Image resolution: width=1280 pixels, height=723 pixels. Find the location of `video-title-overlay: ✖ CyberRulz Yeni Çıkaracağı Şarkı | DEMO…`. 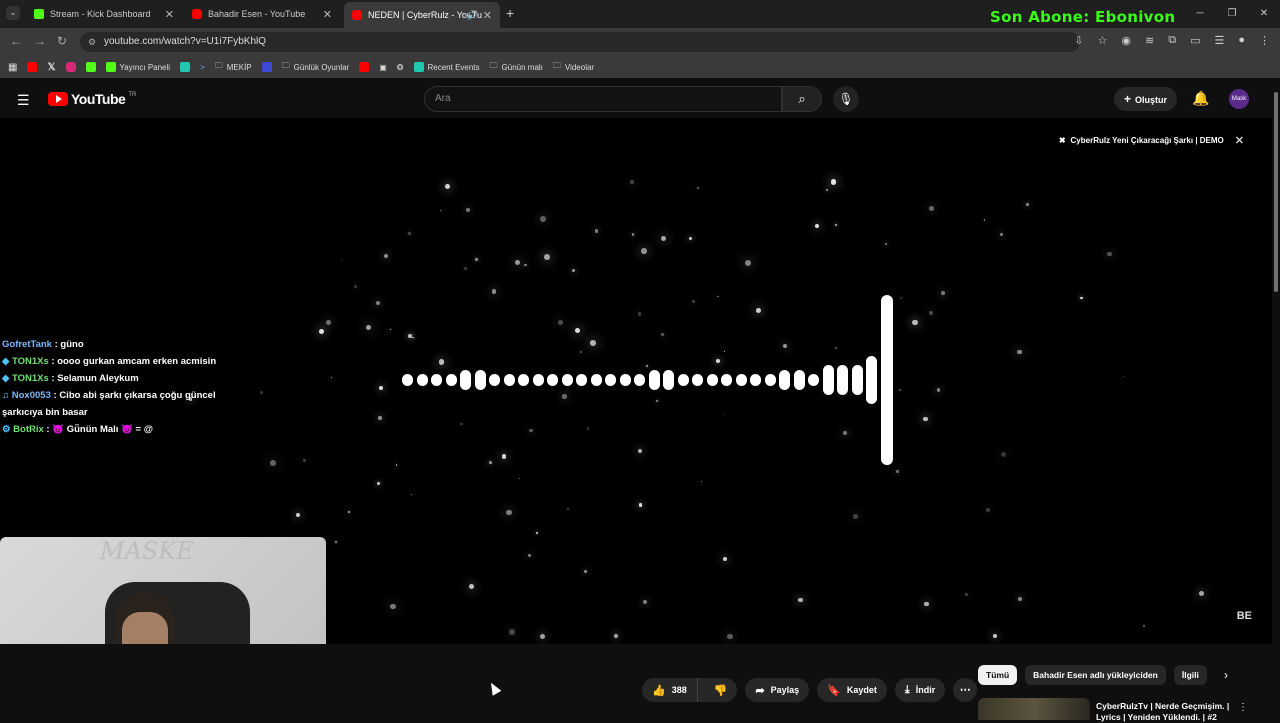

video-title-overlay: ✖ CyberRulz Yeni Çıkaracağı Şarkı | DEMO… is located at coordinates (1151, 140).